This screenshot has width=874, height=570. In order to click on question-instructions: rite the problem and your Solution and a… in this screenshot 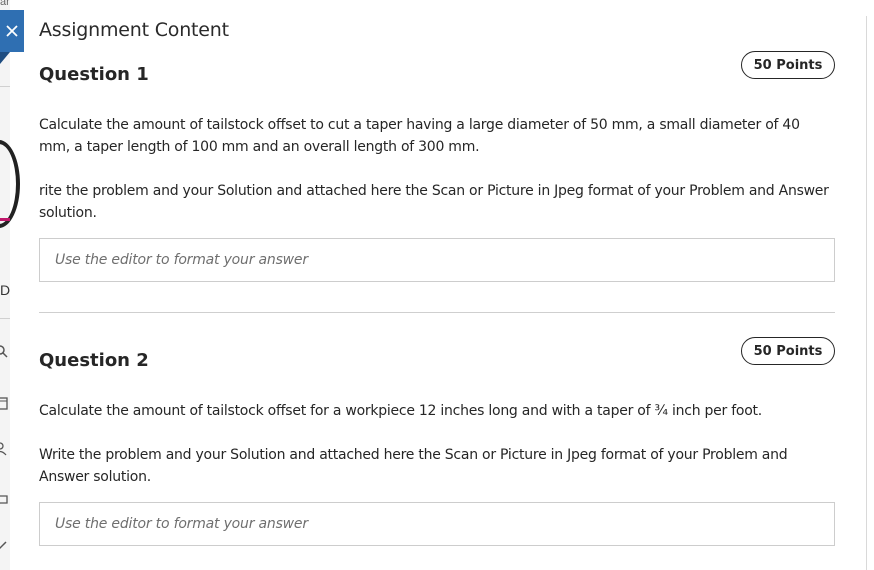, I will do `click(434, 202)`.